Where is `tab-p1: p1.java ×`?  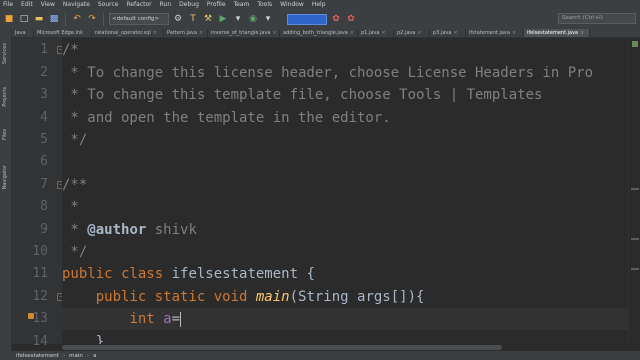 tab-p1: p1.java × is located at coordinates (376, 33).